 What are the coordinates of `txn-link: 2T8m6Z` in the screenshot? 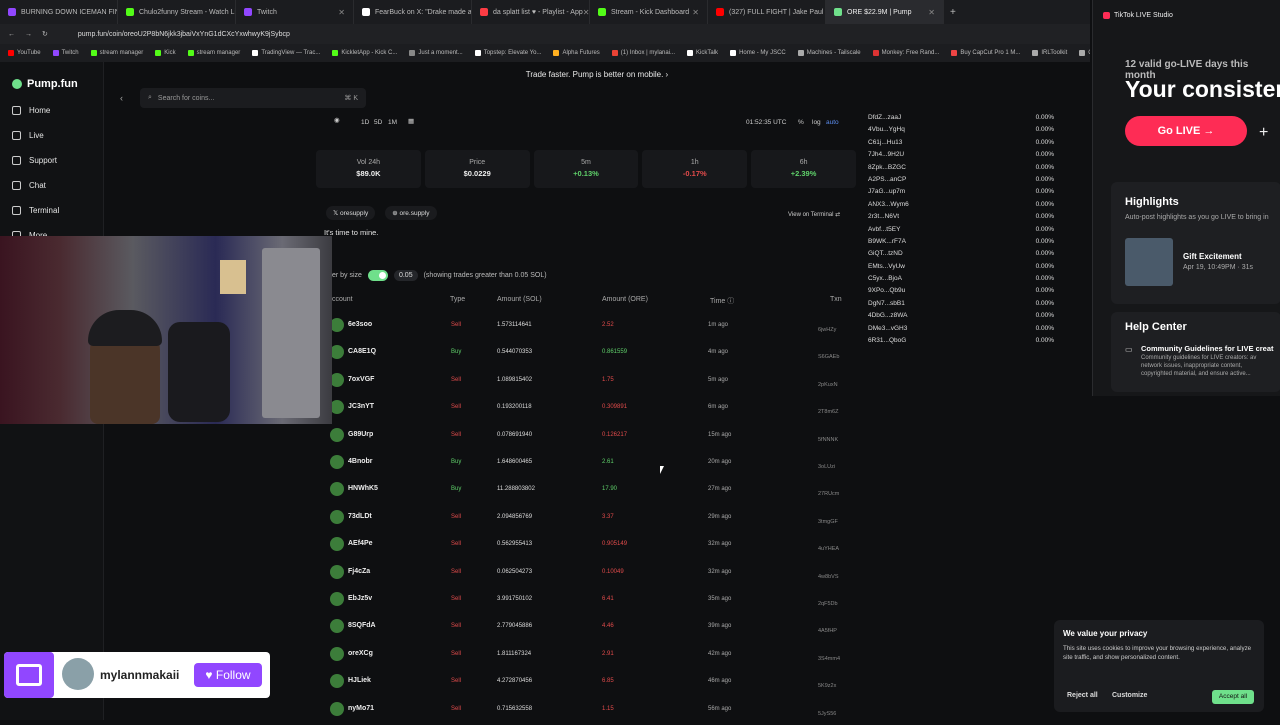 It's located at (828, 412).